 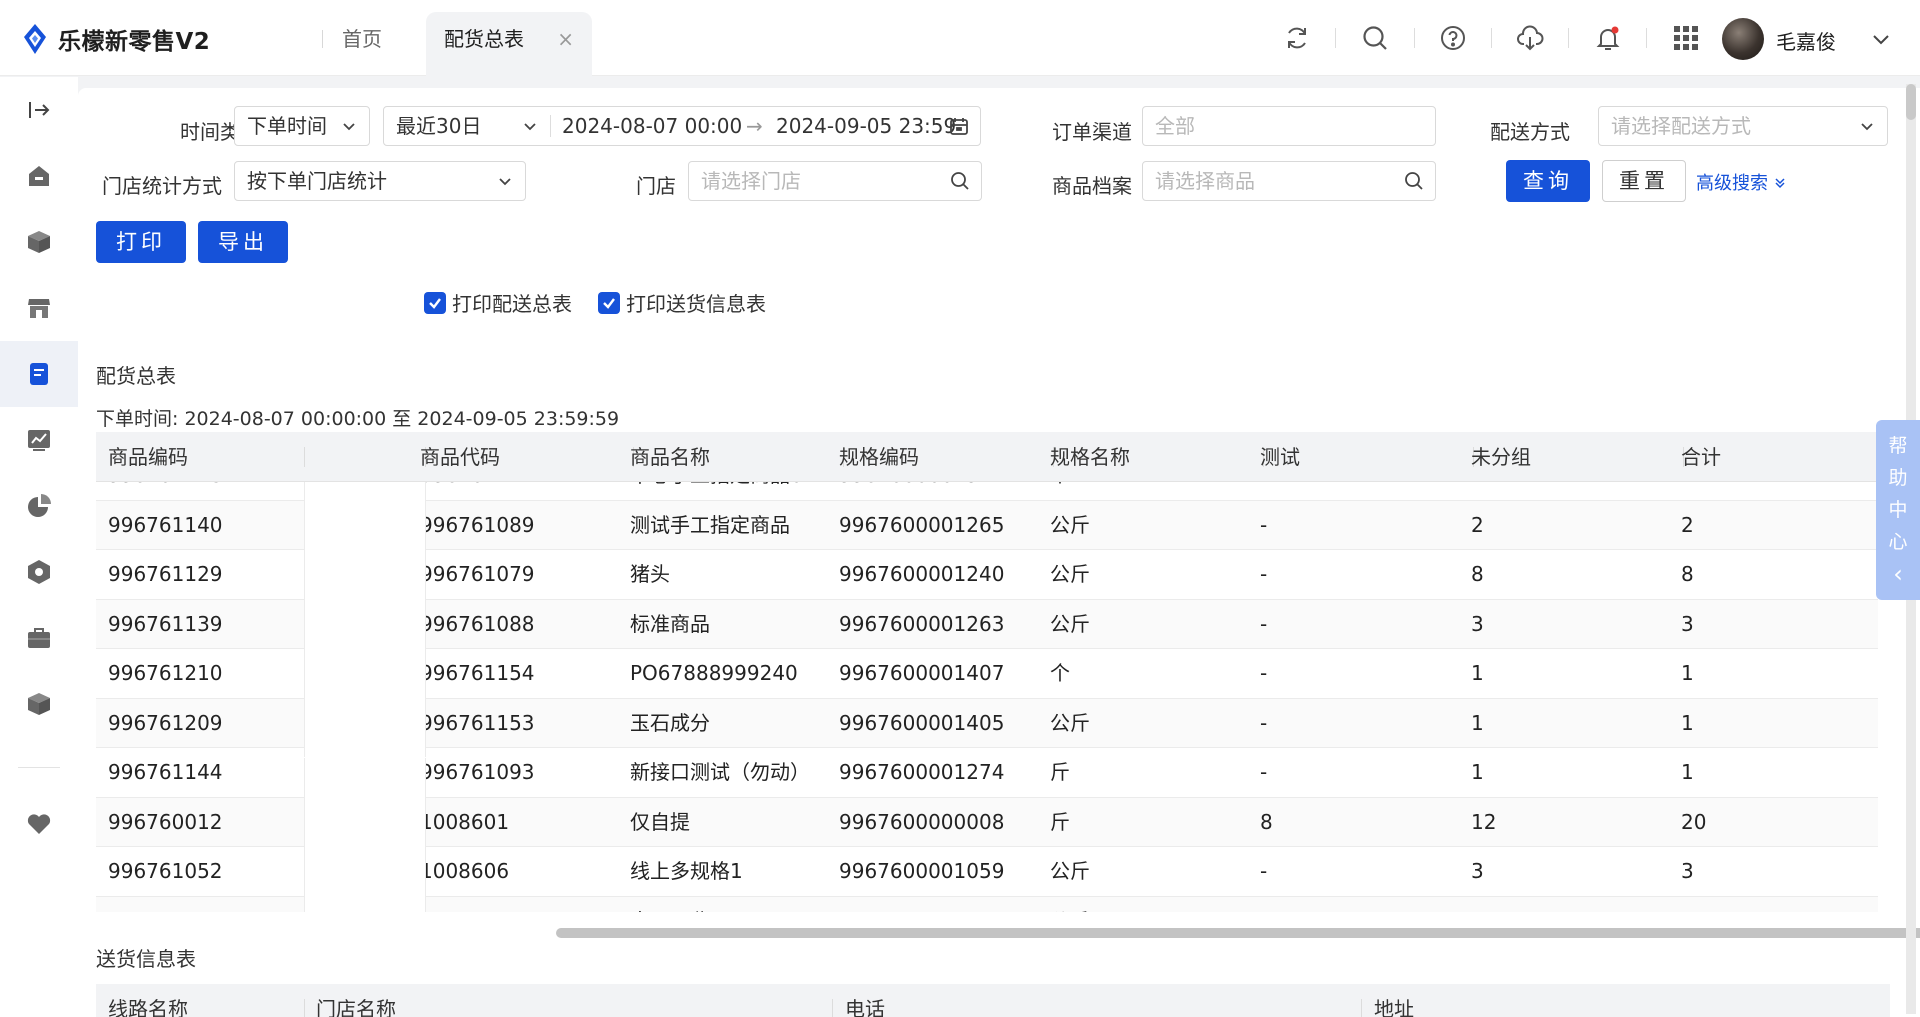 What do you see at coordinates (165, 722) in the screenshot?
I see `cell-product-code: 996761209` at bounding box center [165, 722].